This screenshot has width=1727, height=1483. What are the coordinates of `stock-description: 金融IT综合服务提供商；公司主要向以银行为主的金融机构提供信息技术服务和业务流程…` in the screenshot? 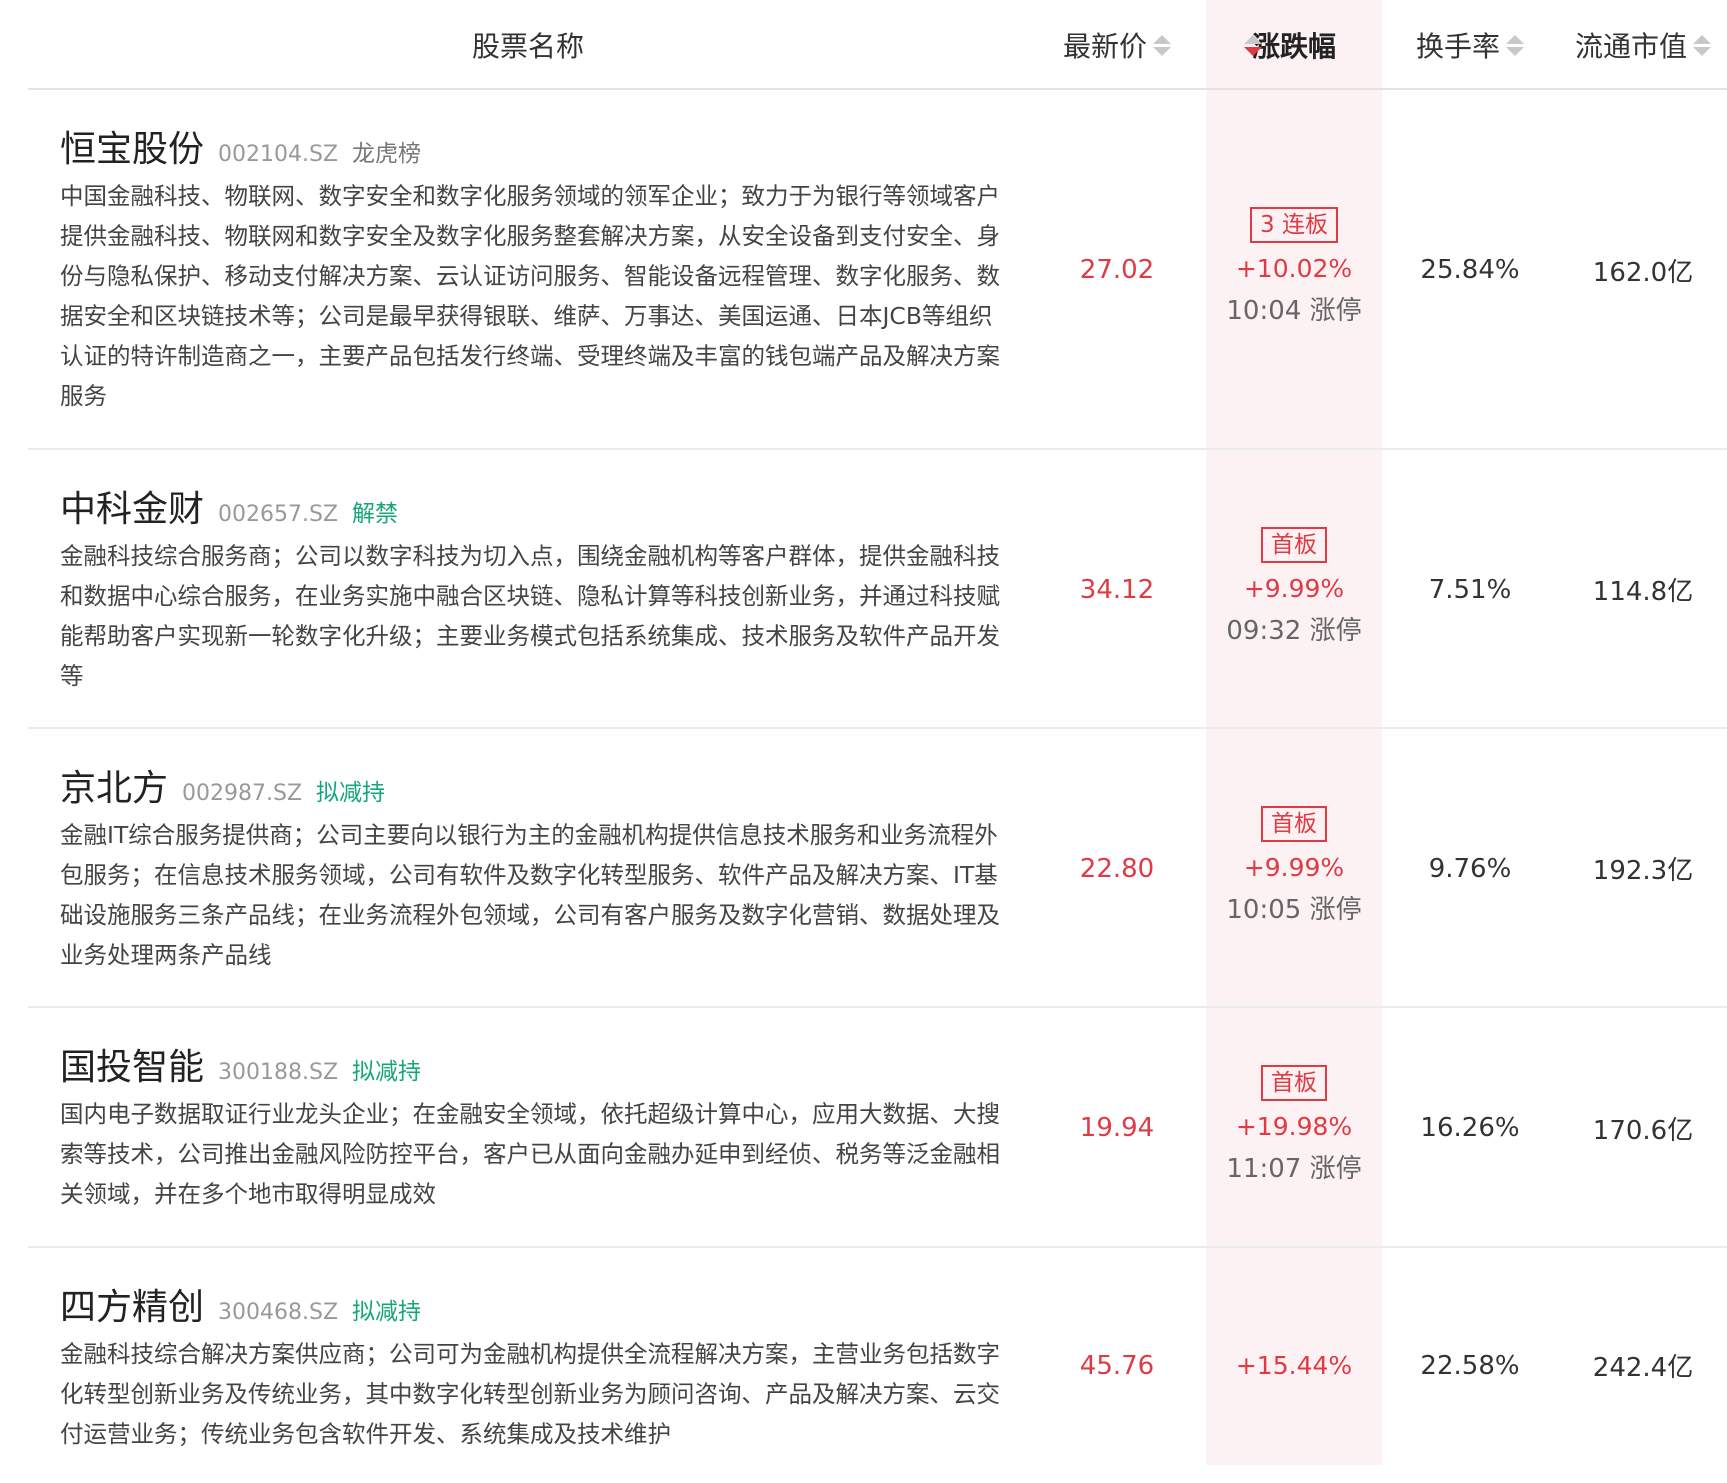 It's located at (530, 895).